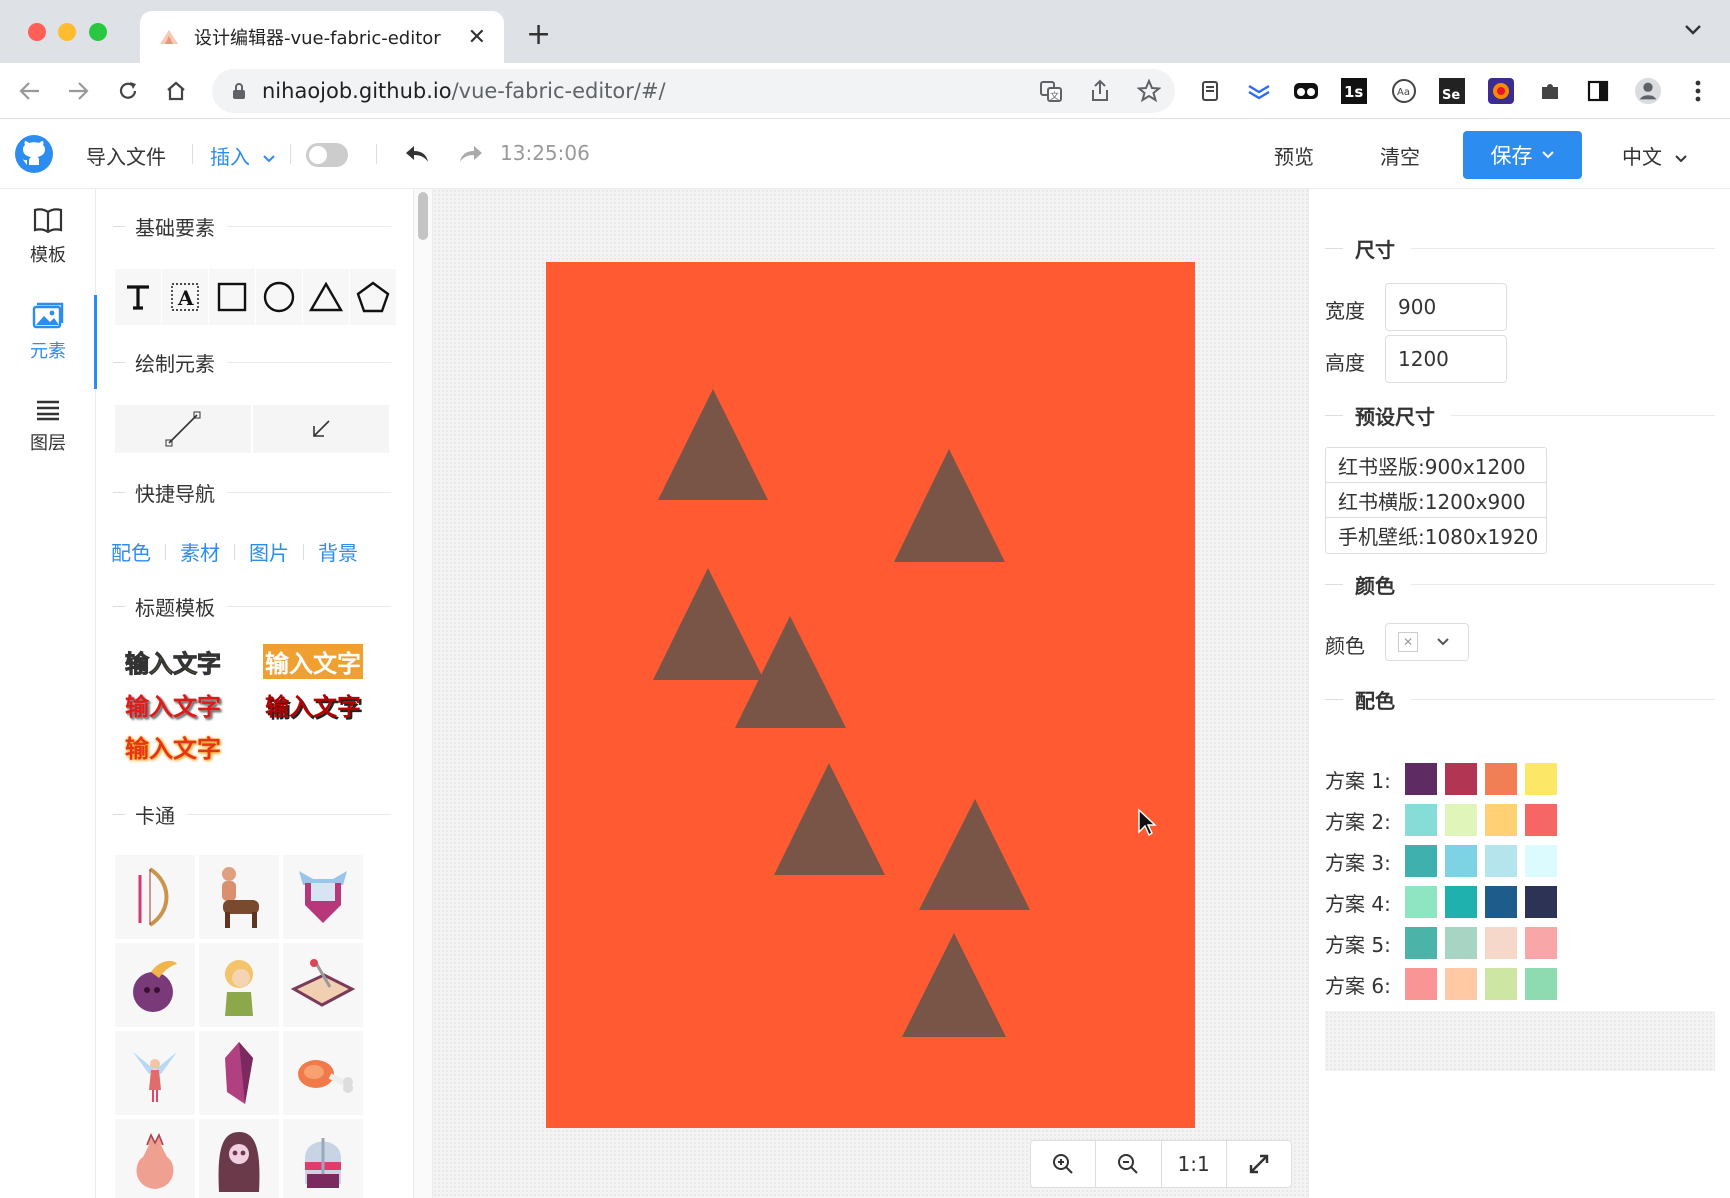  I want to click on save-button: 保存, so click(1522, 155).